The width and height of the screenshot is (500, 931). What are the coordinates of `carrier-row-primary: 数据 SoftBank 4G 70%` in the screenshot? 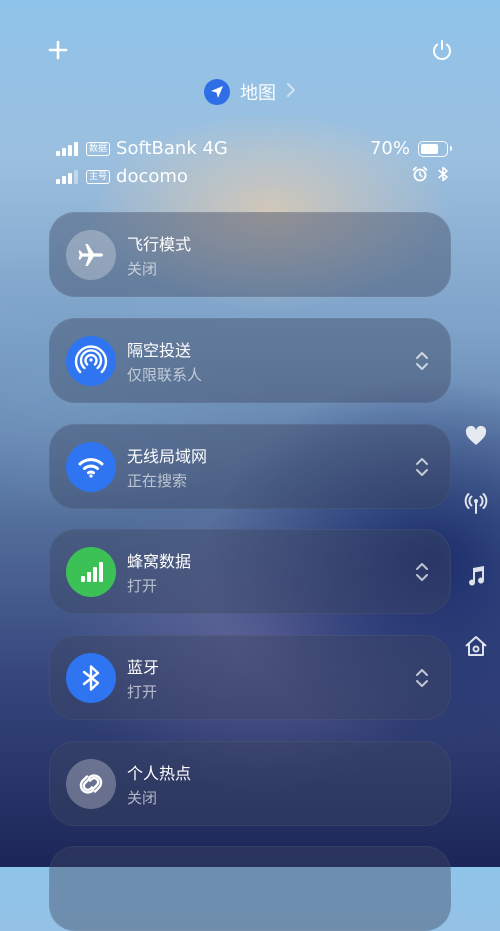 It's located at (254, 148).